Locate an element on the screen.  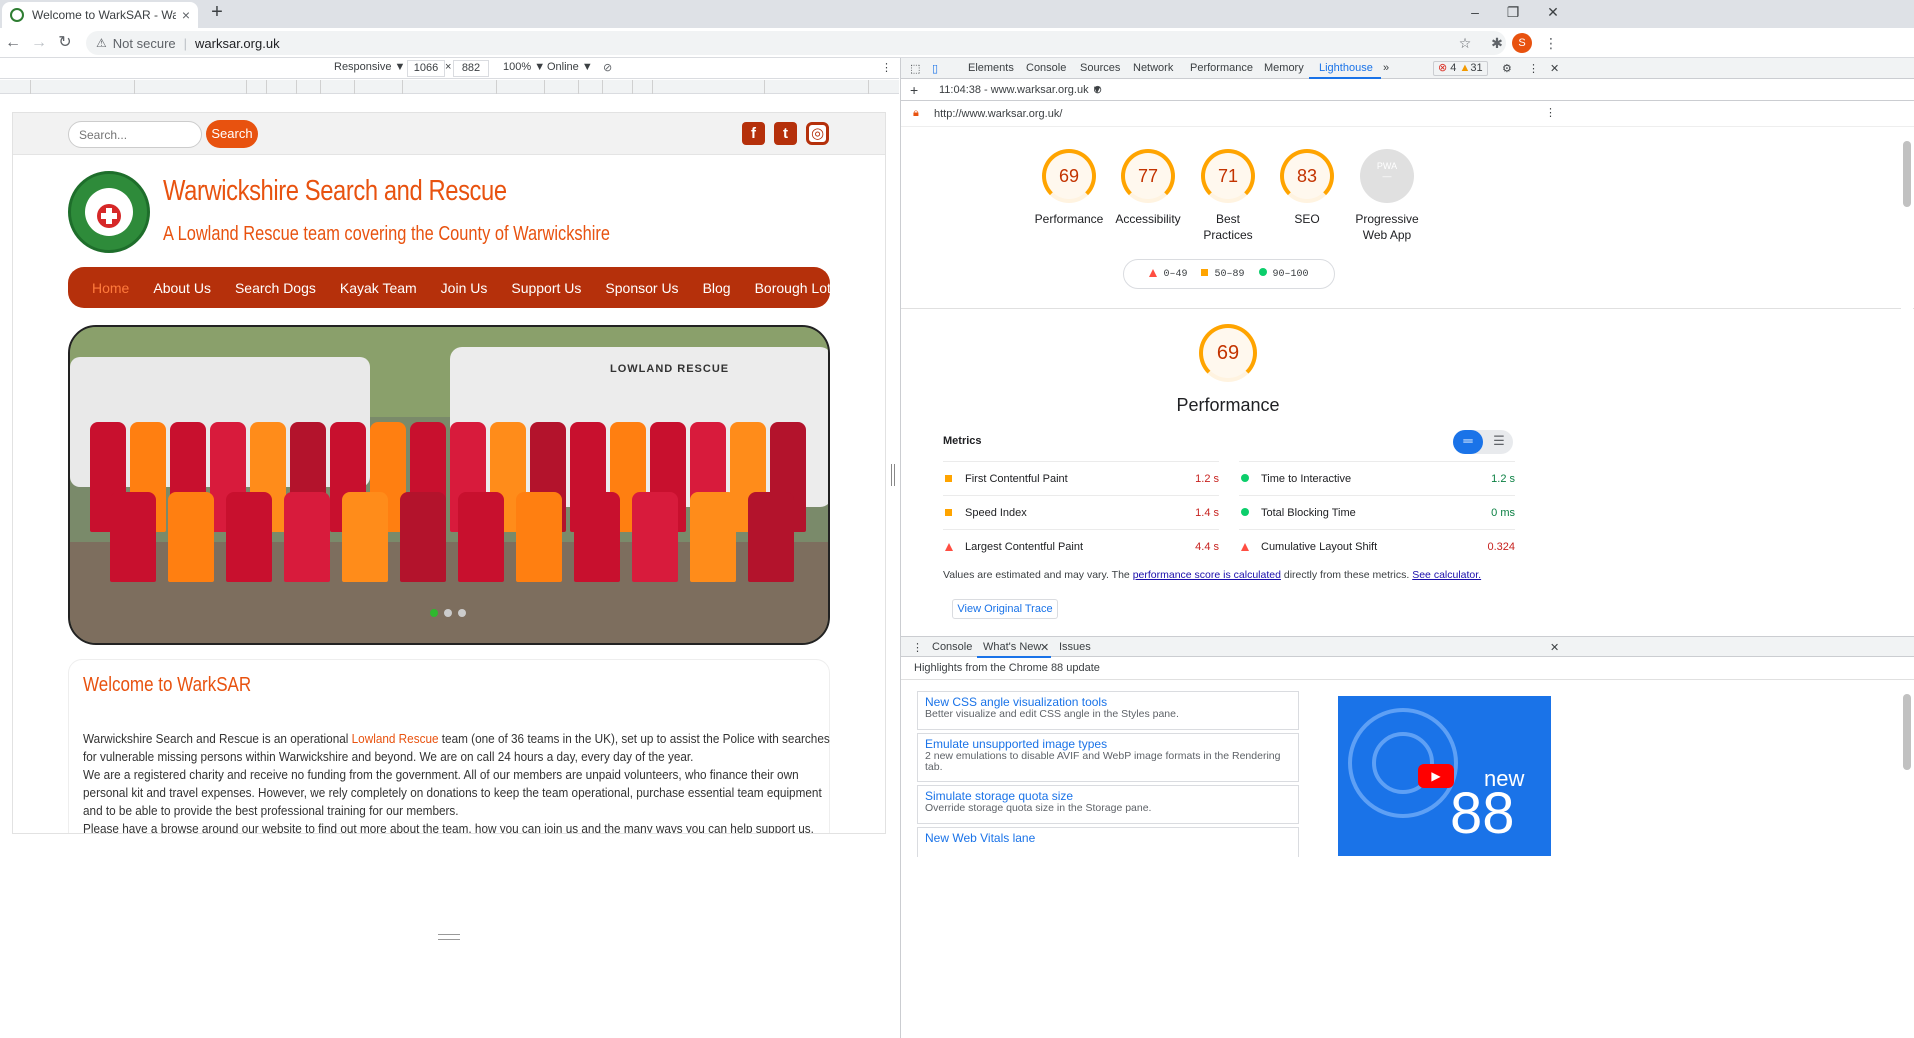
view-original-trace-button: View Original Trace is located at coordinates (1005, 609).